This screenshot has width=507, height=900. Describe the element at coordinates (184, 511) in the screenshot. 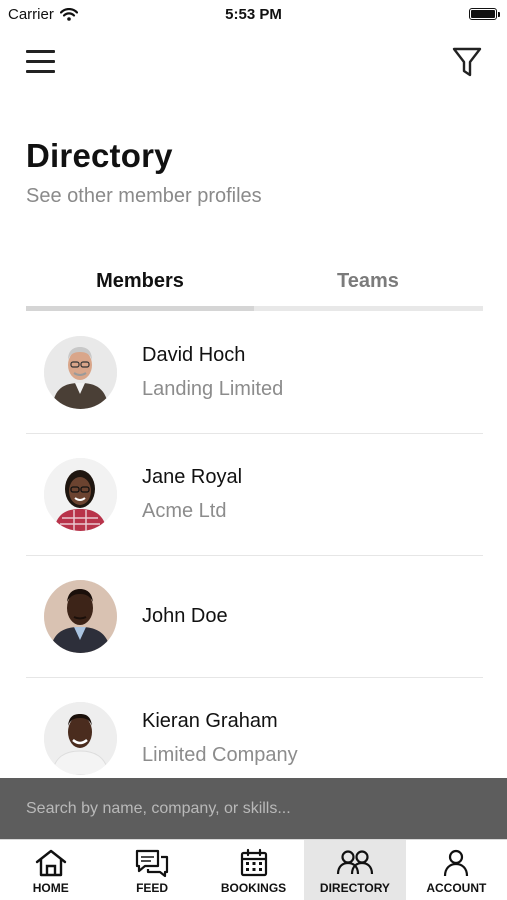

I see `member-company: Acme Ltd` at that location.